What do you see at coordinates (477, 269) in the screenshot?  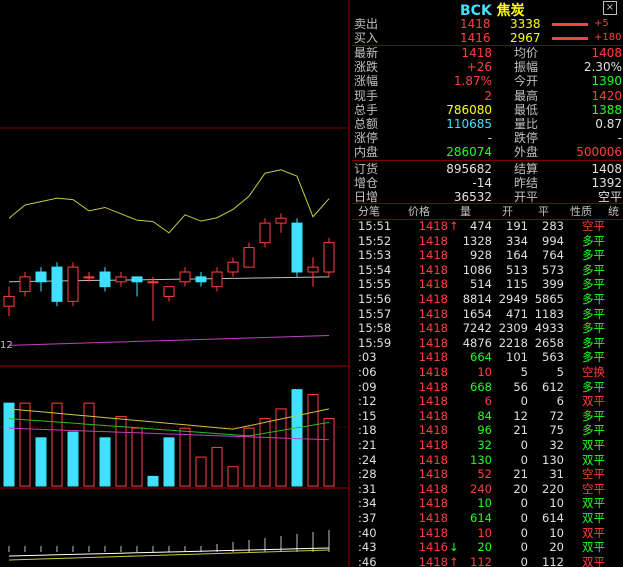 I see `tick-volume: 1086` at bounding box center [477, 269].